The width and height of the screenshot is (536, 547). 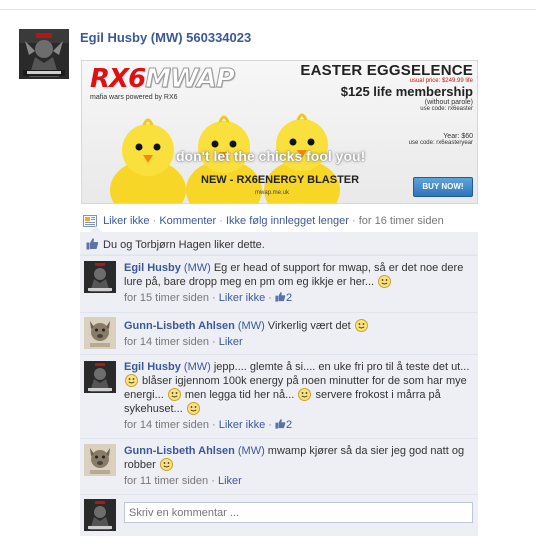 What do you see at coordinates (44, 54) in the screenshot?
I see `post-author-avatar` at bounding box center [44, 54].